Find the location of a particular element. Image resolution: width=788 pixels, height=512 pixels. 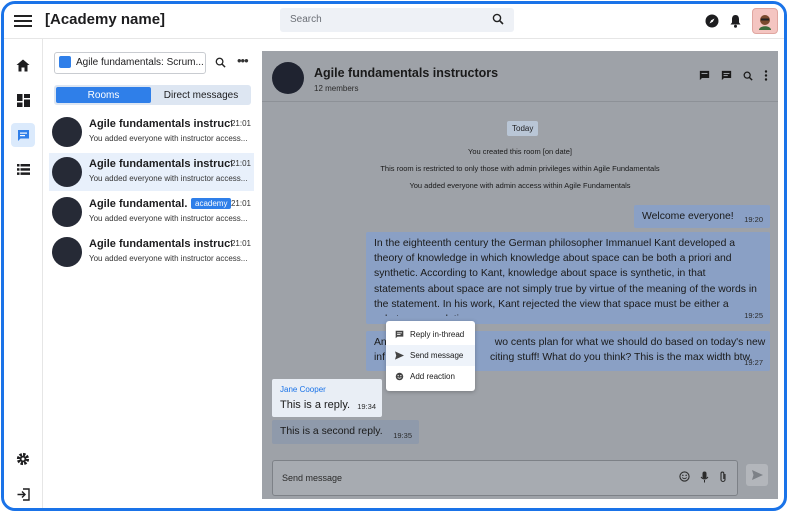

composer-placeholder: Send message is located at coordinates (312, 478).